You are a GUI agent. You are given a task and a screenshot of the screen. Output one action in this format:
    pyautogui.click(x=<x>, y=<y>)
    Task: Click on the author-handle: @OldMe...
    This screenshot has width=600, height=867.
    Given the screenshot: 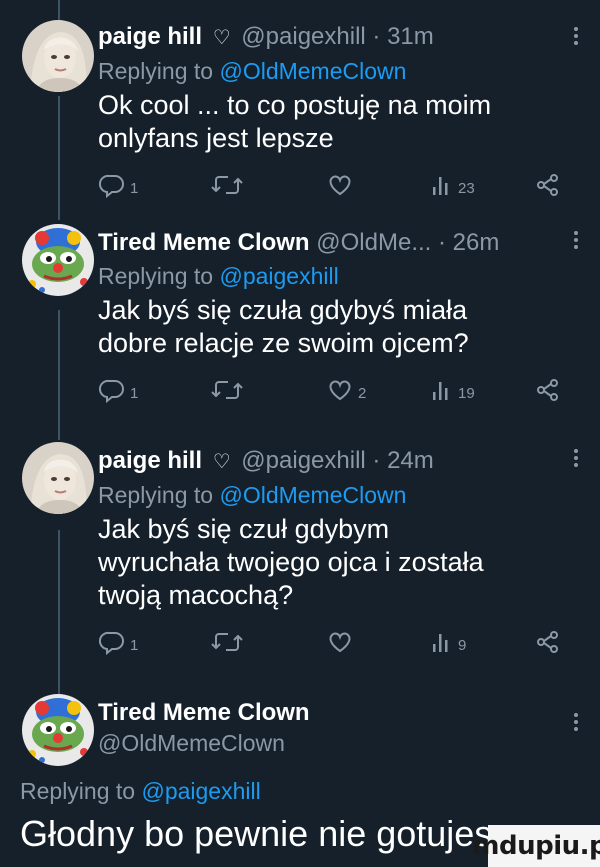 What is the action you would take?
    pyautogui.click(x=373, y=242)
    